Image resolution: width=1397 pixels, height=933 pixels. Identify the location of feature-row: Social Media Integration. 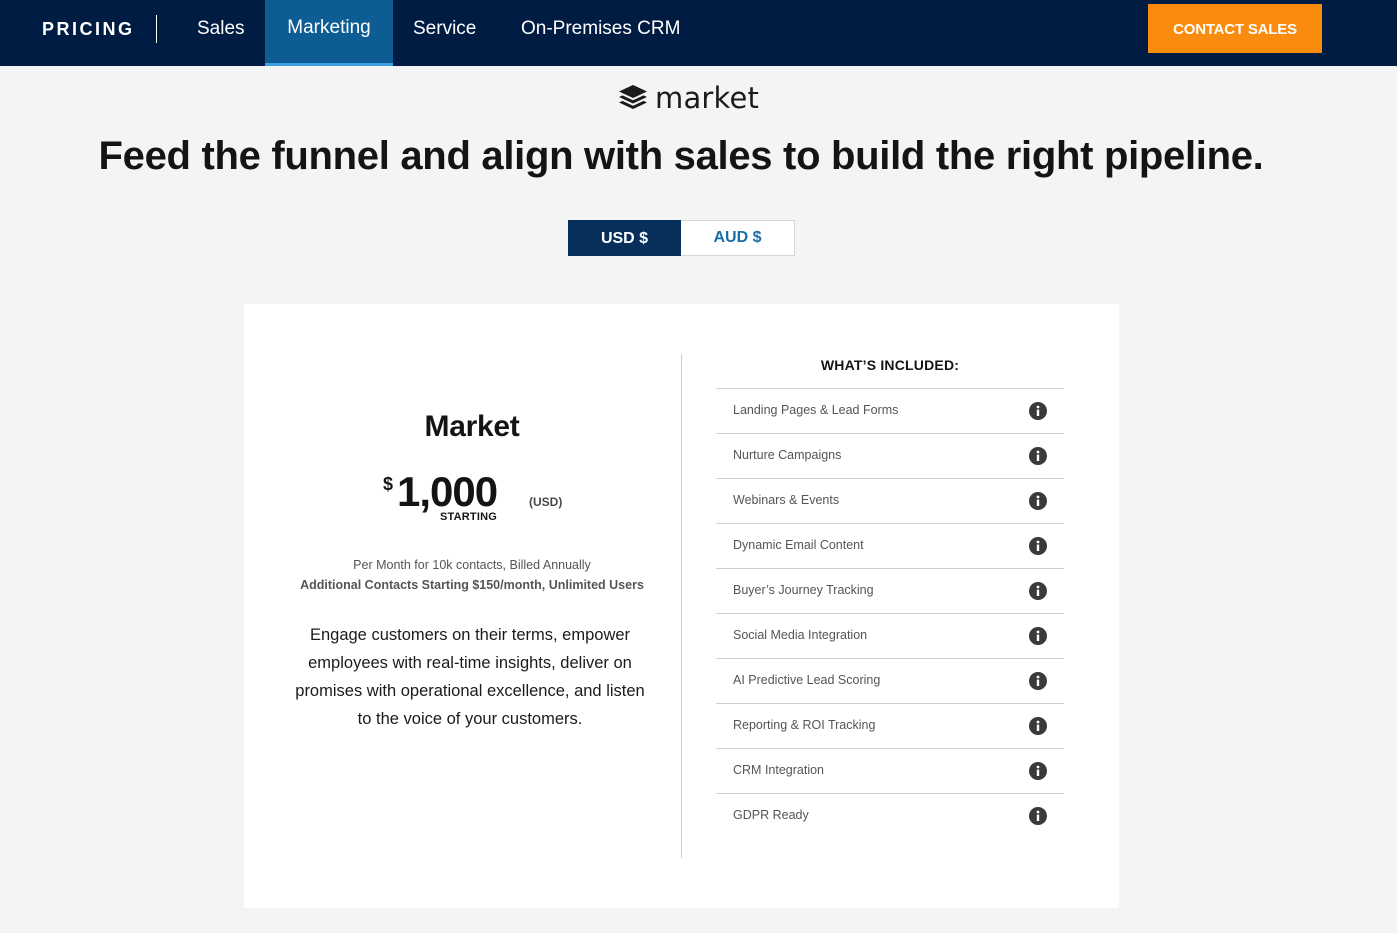
(890, 636).